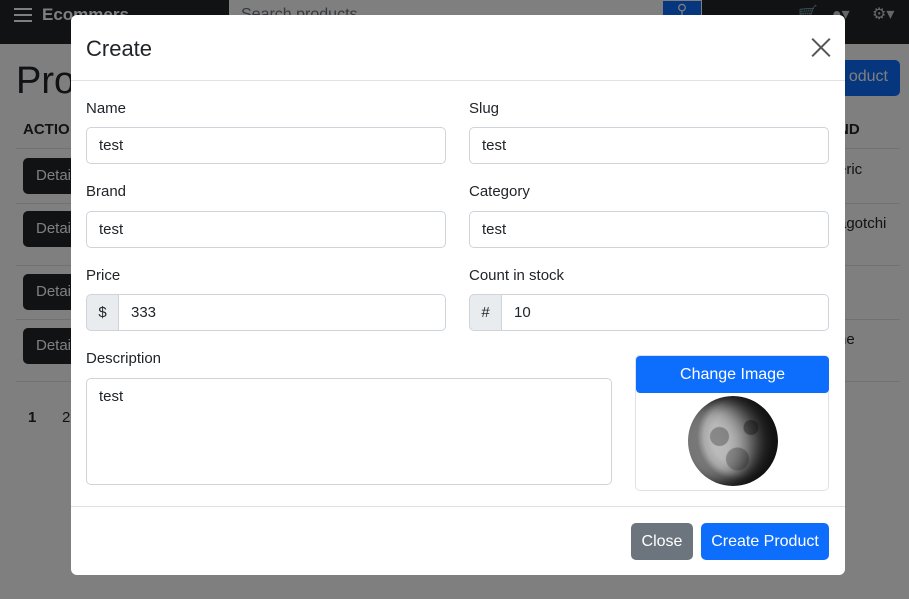  What do you see at coordinates (458, 48) in the screenshot?
I see `modal-header: Create` at bounding box center [458, 48].